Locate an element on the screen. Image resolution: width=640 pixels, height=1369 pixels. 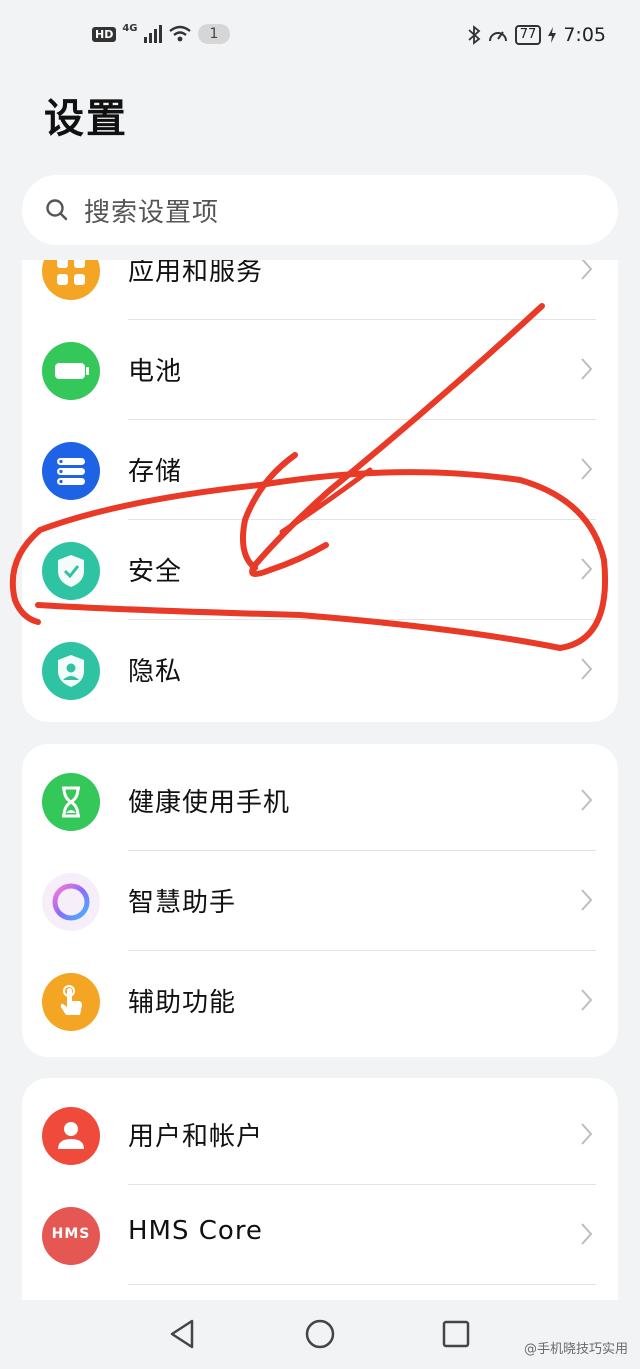
settings-item-label: 健康使用手机 is located at coordinates (209, 803).